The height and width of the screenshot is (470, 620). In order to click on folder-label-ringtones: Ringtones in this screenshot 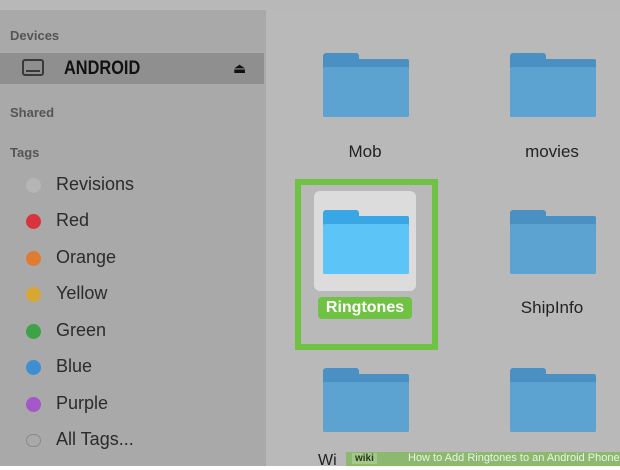, I will do `click(365, 308)`.